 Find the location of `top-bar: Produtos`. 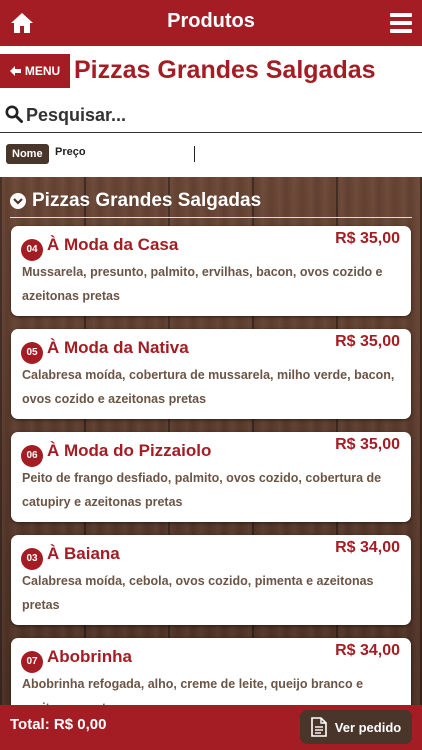

top-bar: Produtos is located at coordinates (211, 23).